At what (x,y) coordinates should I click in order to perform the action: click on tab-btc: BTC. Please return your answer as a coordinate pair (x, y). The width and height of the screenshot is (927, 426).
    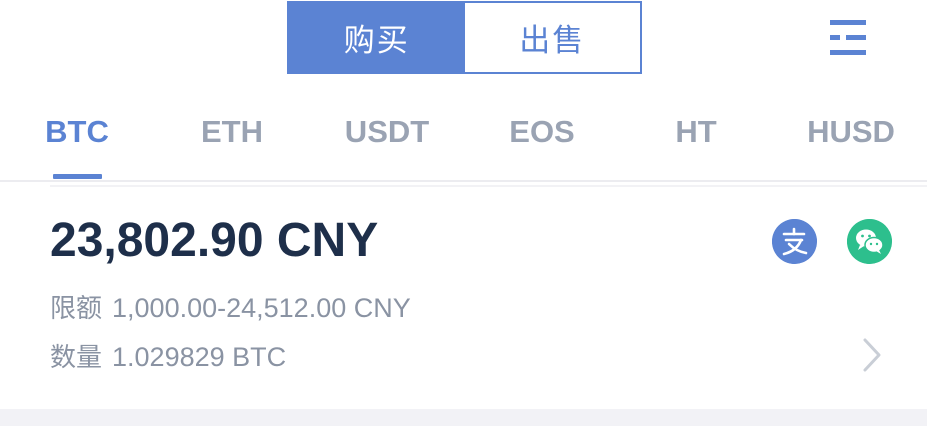
    Looking at the image, I should click on (77, 132).